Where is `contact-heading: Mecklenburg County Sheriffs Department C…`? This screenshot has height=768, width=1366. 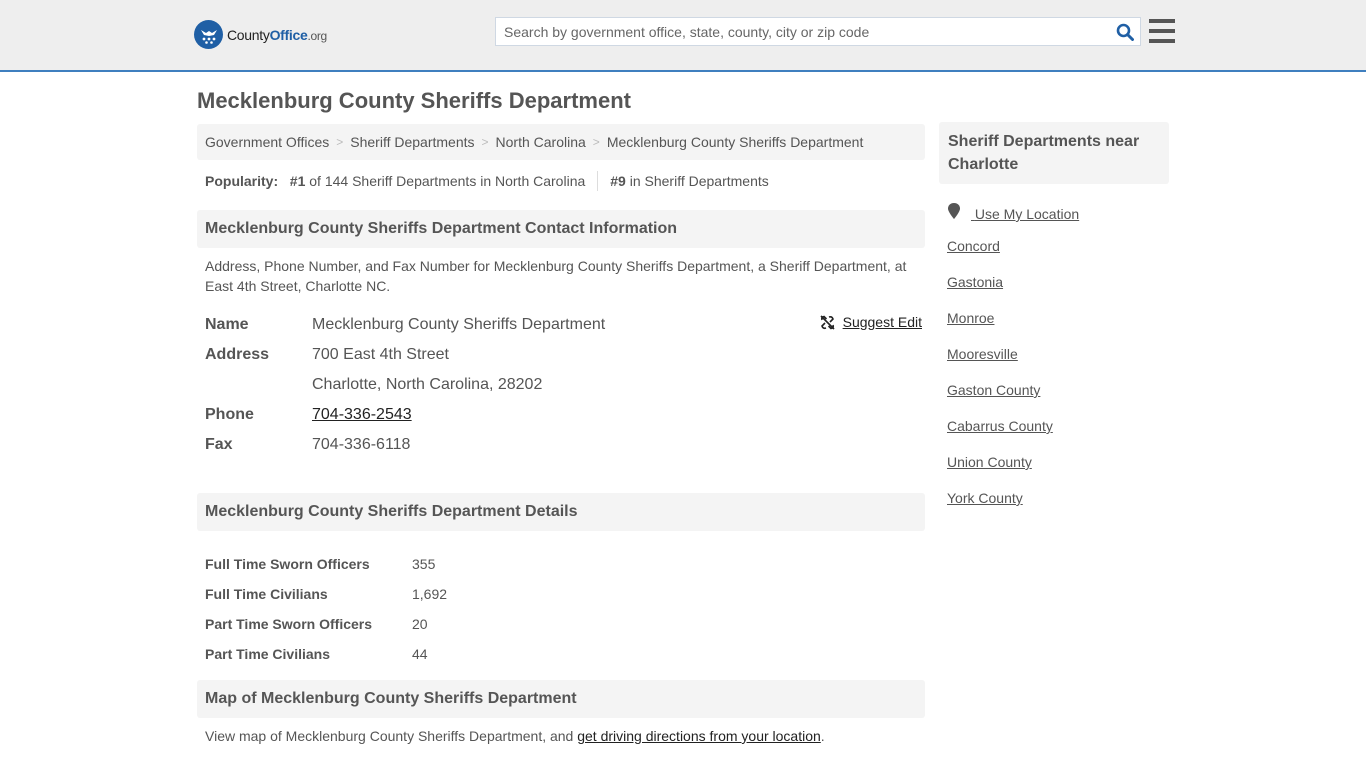 contact-heading: Mecklenburg County Sheriffs Department C… is located at coordinates (561, 229).